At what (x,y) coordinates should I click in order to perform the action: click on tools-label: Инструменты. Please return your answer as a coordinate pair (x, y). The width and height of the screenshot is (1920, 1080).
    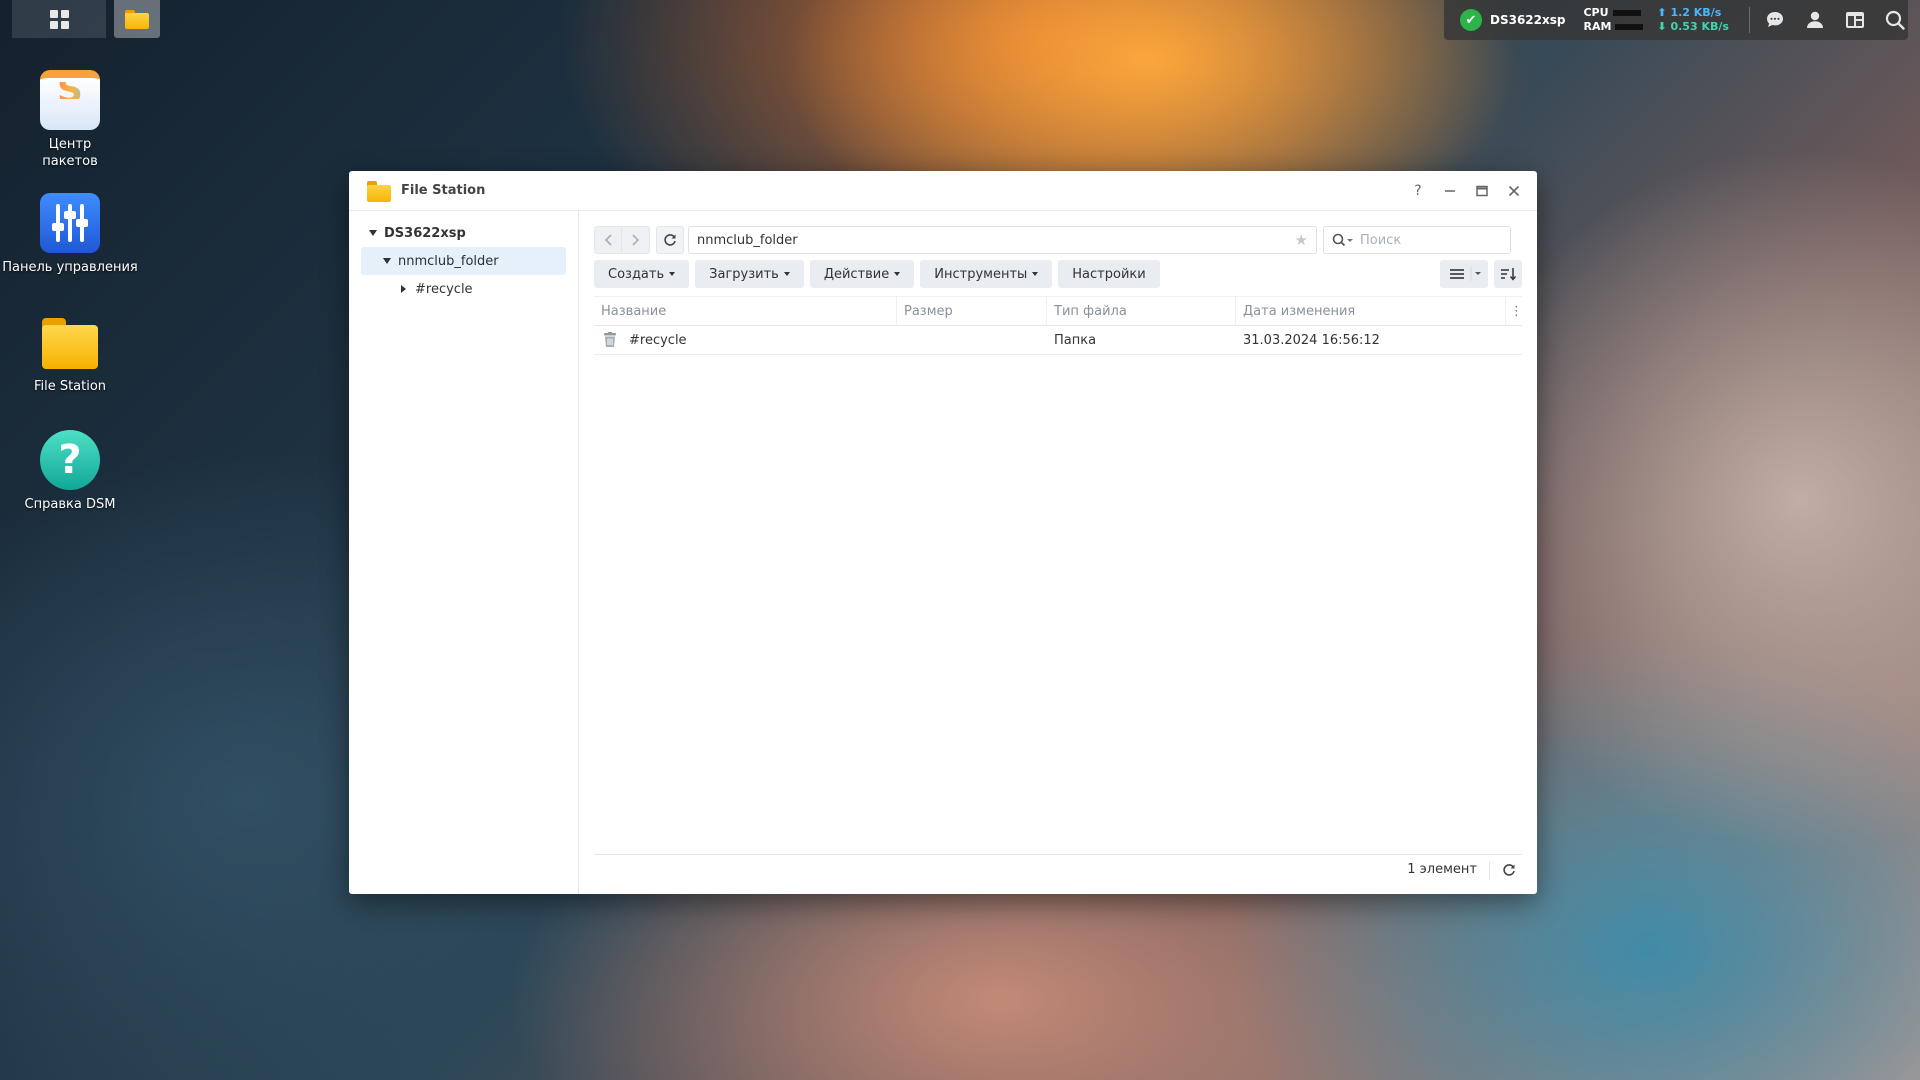
    Looking at the image, I should click on (981, 274).